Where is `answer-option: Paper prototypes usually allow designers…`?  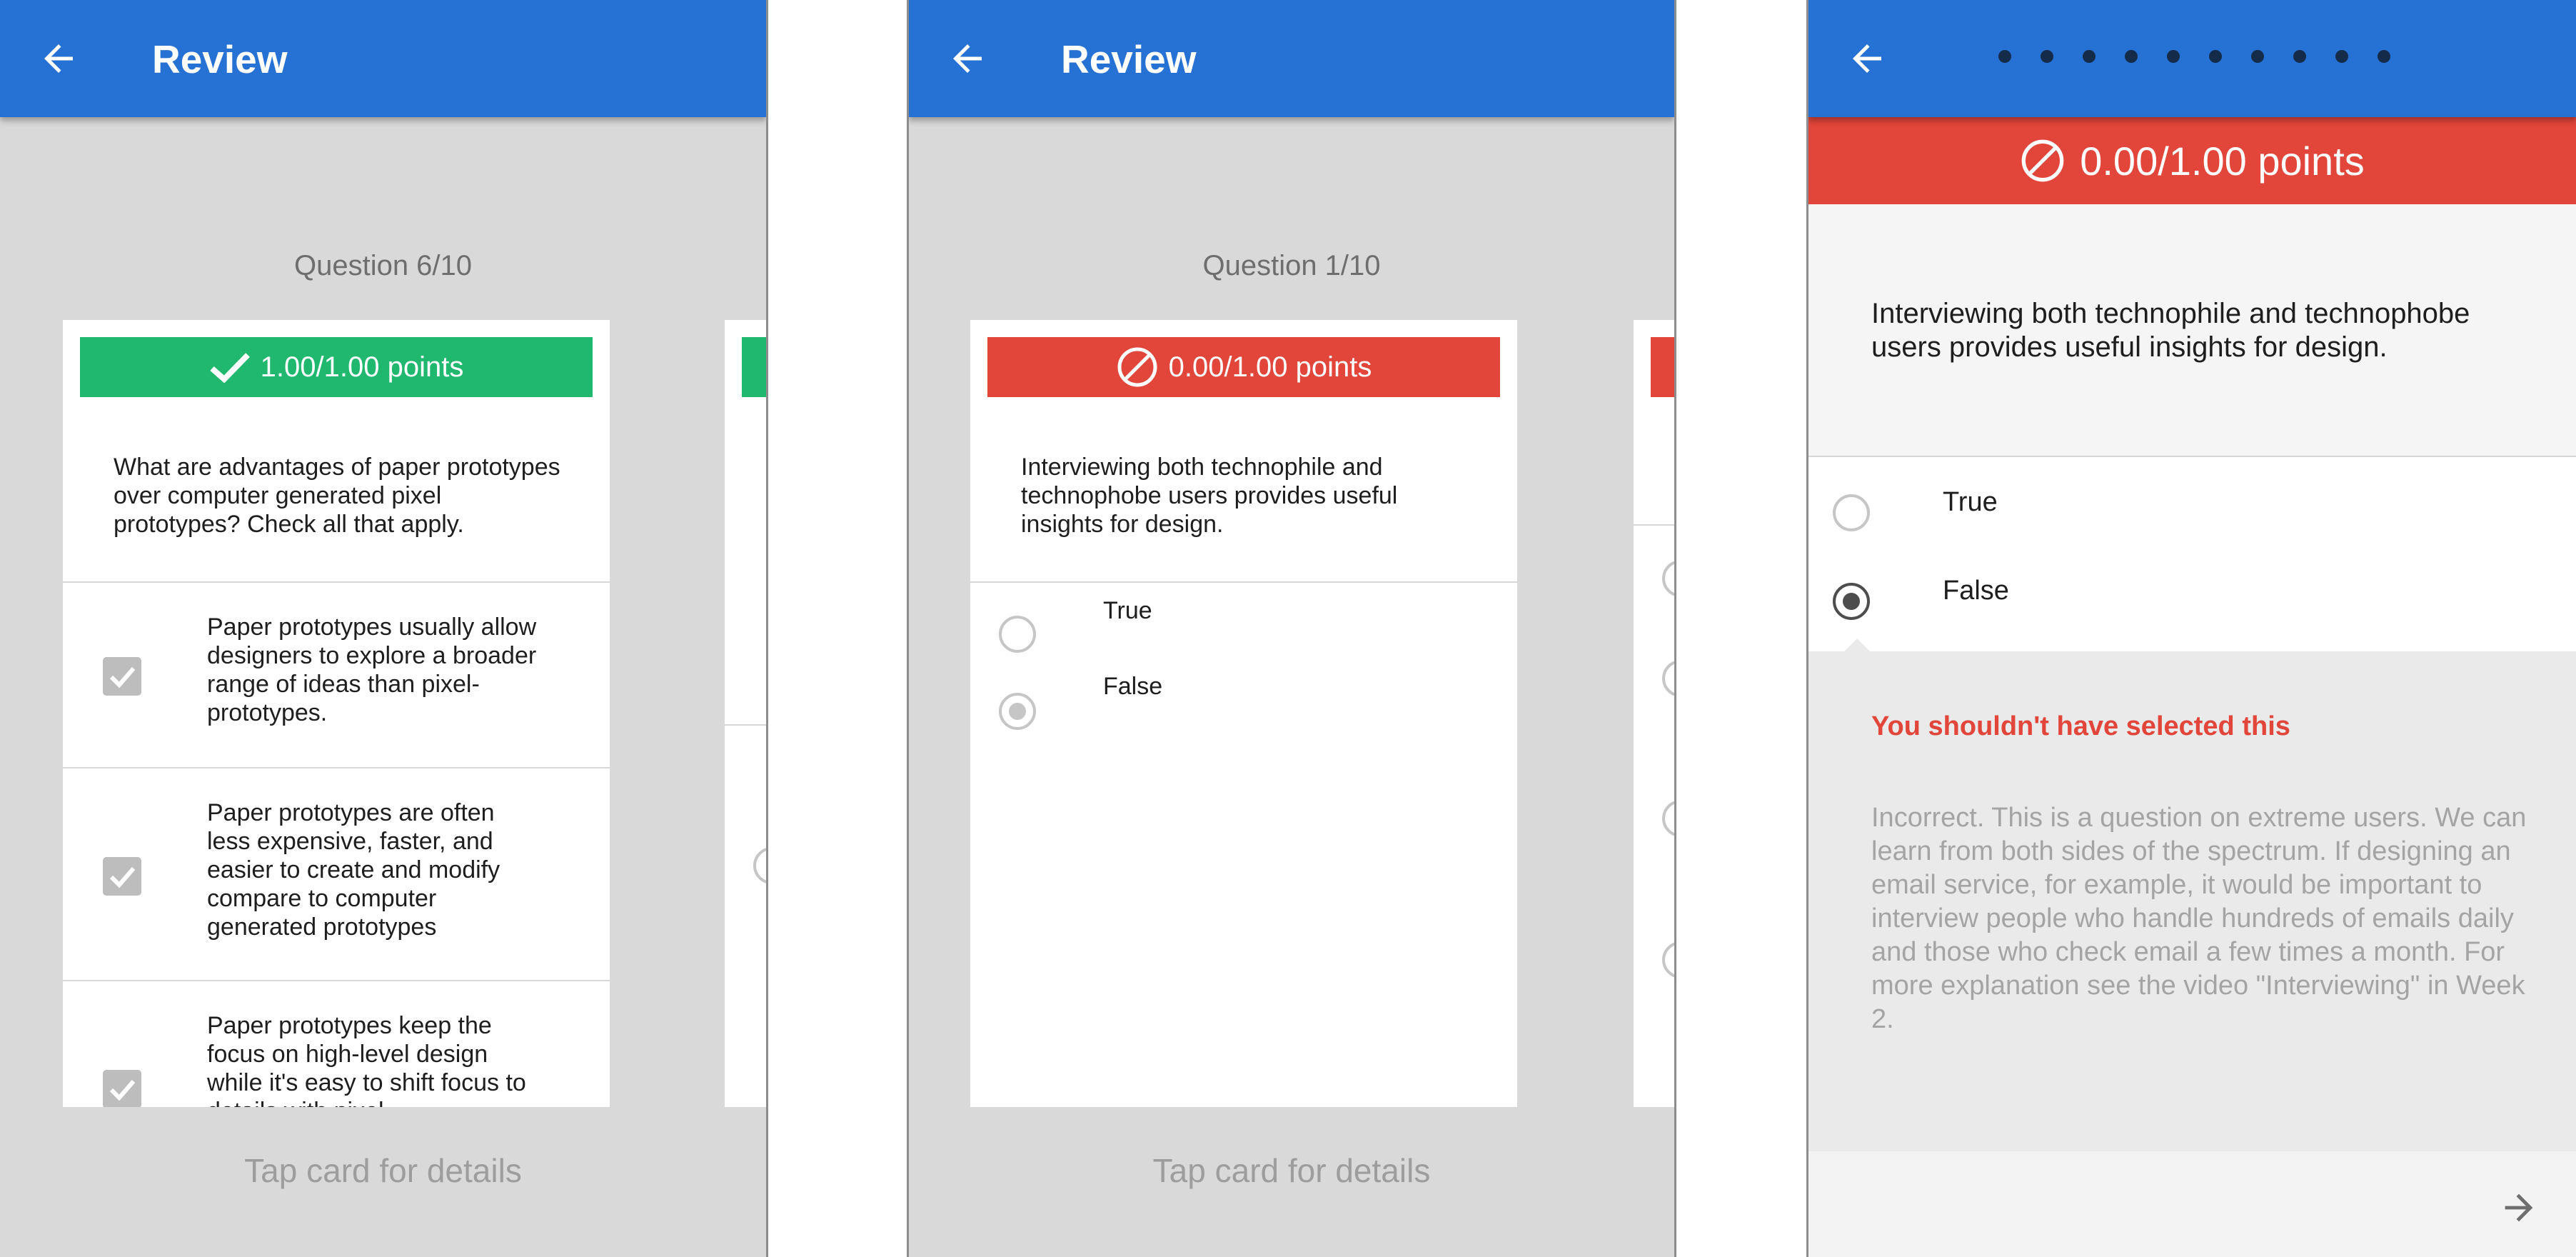
answer-option: Paper prototypes usually allow designers… is located at coordinates (336, 675).